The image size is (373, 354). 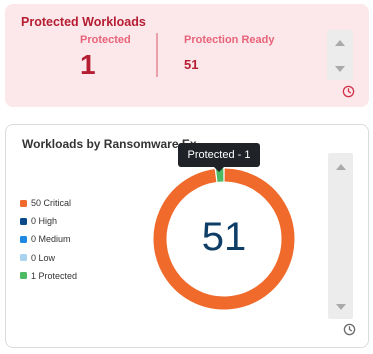 I want to click on tooltip-pointer, so click(x=219, y=169).